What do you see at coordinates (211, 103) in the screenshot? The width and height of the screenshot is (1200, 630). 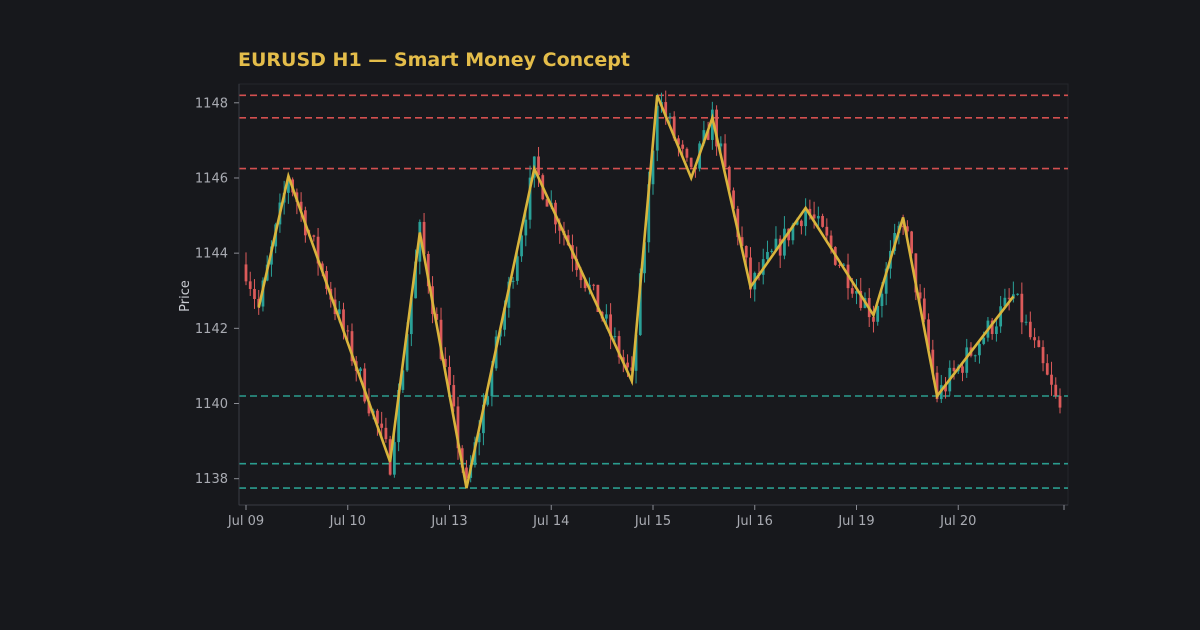 I see `y-tick-label: 1148` at bounding box center [211, 103].